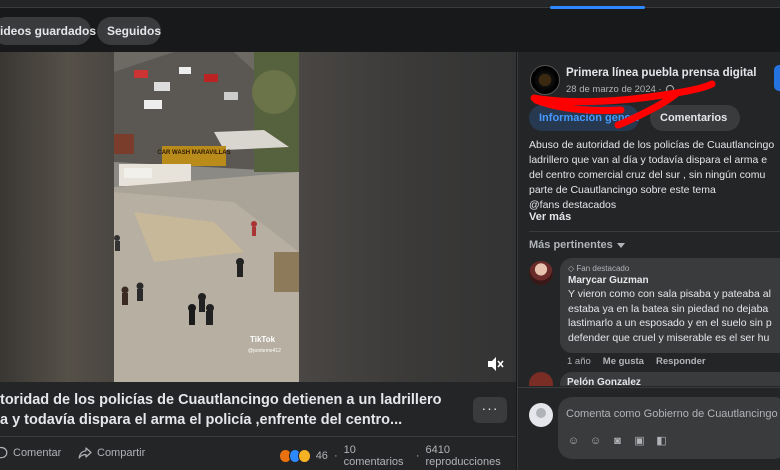 The height and width of the screenshot is (470, 780). I want to click on tab-general-info: Información general, so click(584, 118).